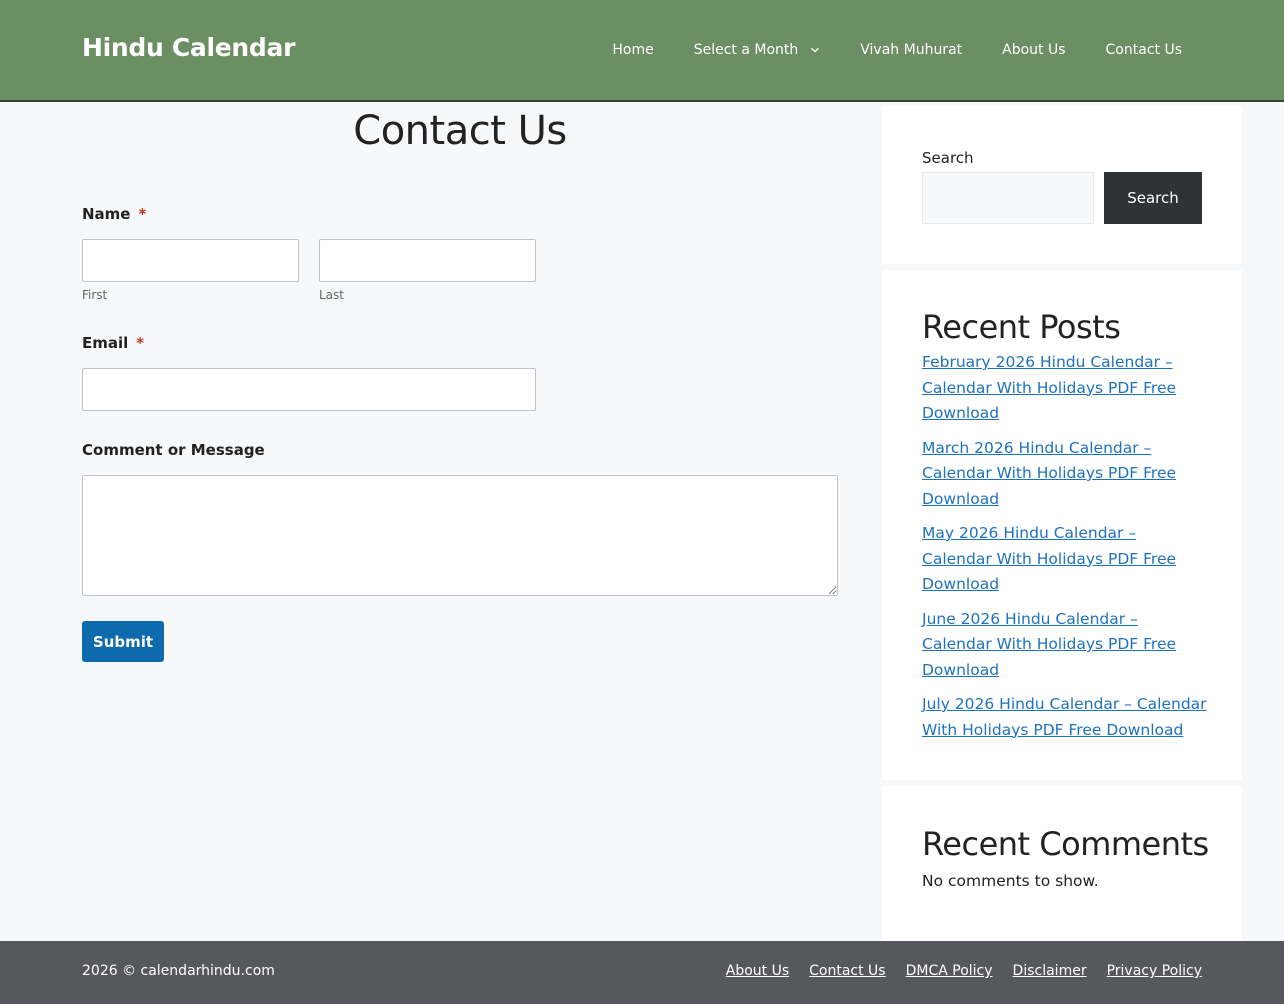 Image resolution: width=1284 pixels, height=1004 pixels. Describe the element at coordinates (190, 260) in the screenshot. I see `first-name-input` at that location.